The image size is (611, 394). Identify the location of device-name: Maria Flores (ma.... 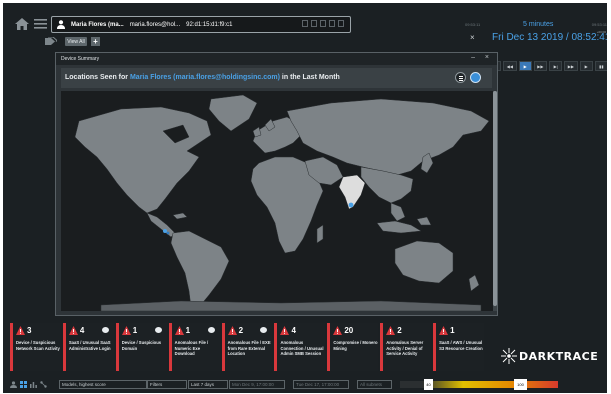
(97, 24).